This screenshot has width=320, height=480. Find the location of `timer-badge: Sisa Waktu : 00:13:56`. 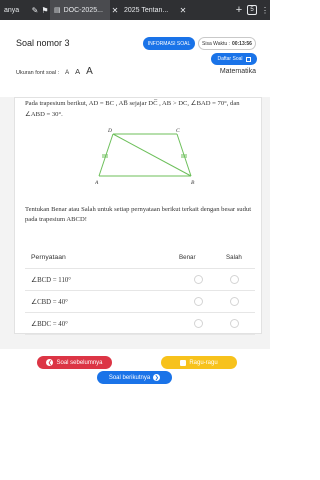

timer-badge: Sisa Waktu : 00:13:56 is located at coordinates (227, 43).